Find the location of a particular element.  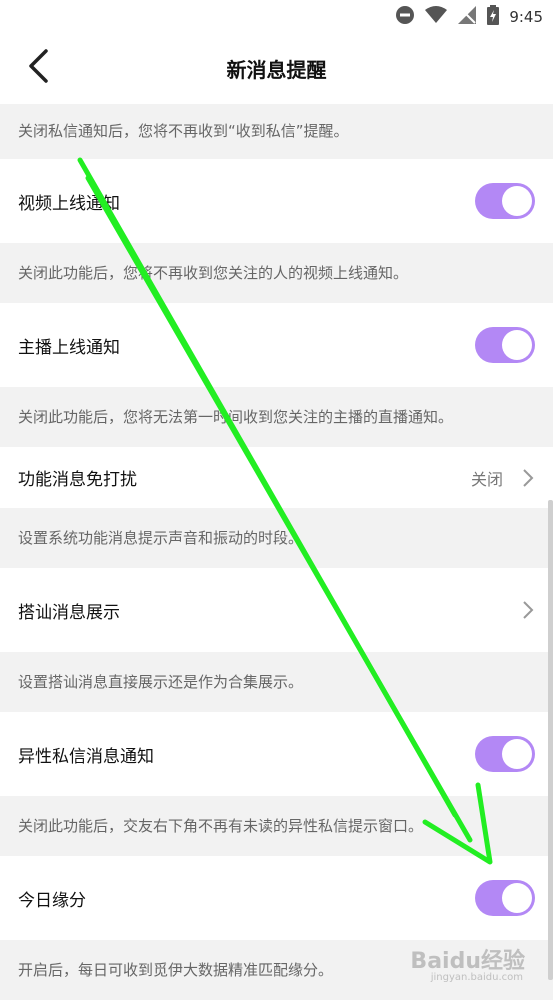

dnd-row: 功能消息免打扰 关闭 is located at coordinates (276, 477).